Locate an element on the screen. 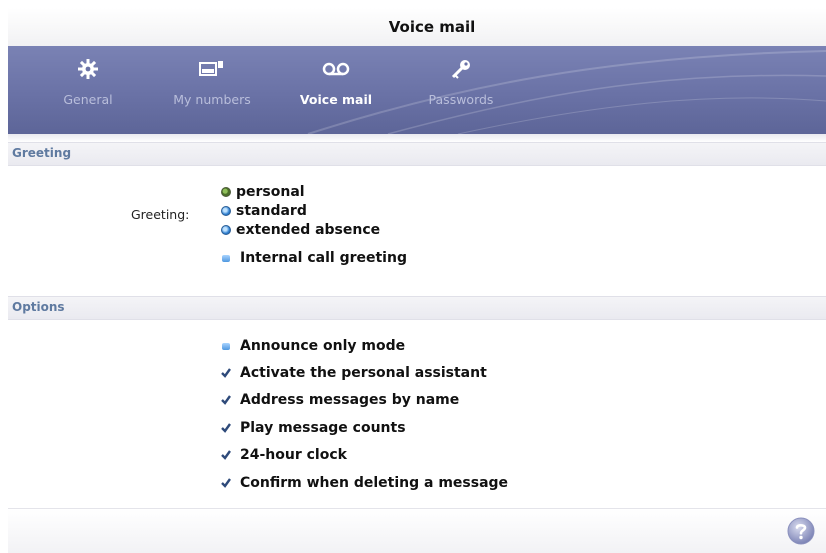  title-bar: Voice mail is located at coordinates (417, 27).